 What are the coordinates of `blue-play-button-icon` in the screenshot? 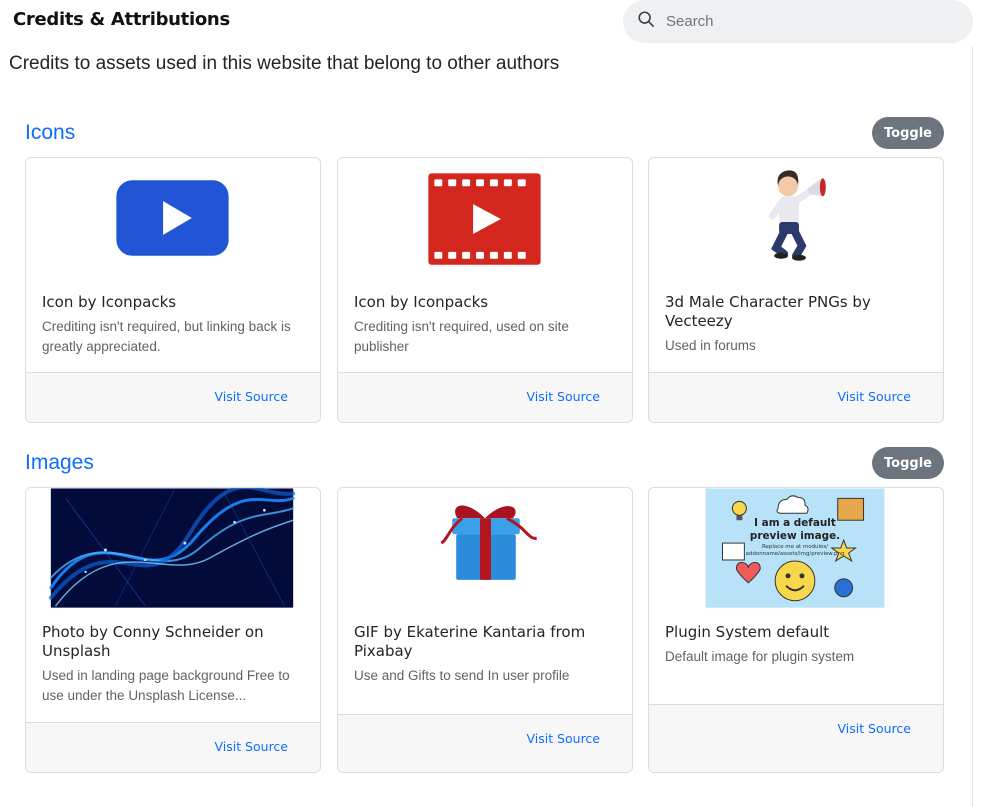 It's located at (173, 225).